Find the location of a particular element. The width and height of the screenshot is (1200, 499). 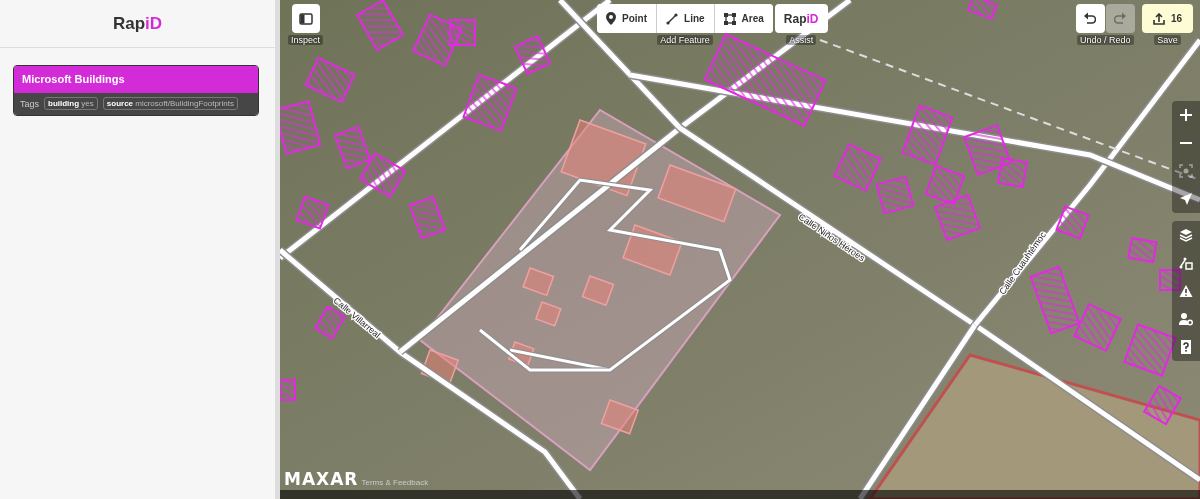

imagery-provider-logo: MAXAR is located at coordinates (321, 479).